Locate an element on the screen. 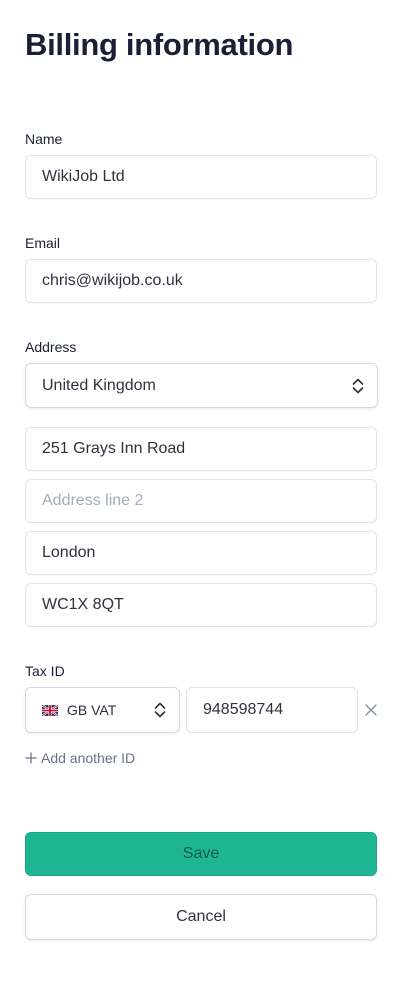 The width and height of the screenshot is (399, 985). address-line1-input: 251 Grays Inn Road is located at coordinates (201, 449).